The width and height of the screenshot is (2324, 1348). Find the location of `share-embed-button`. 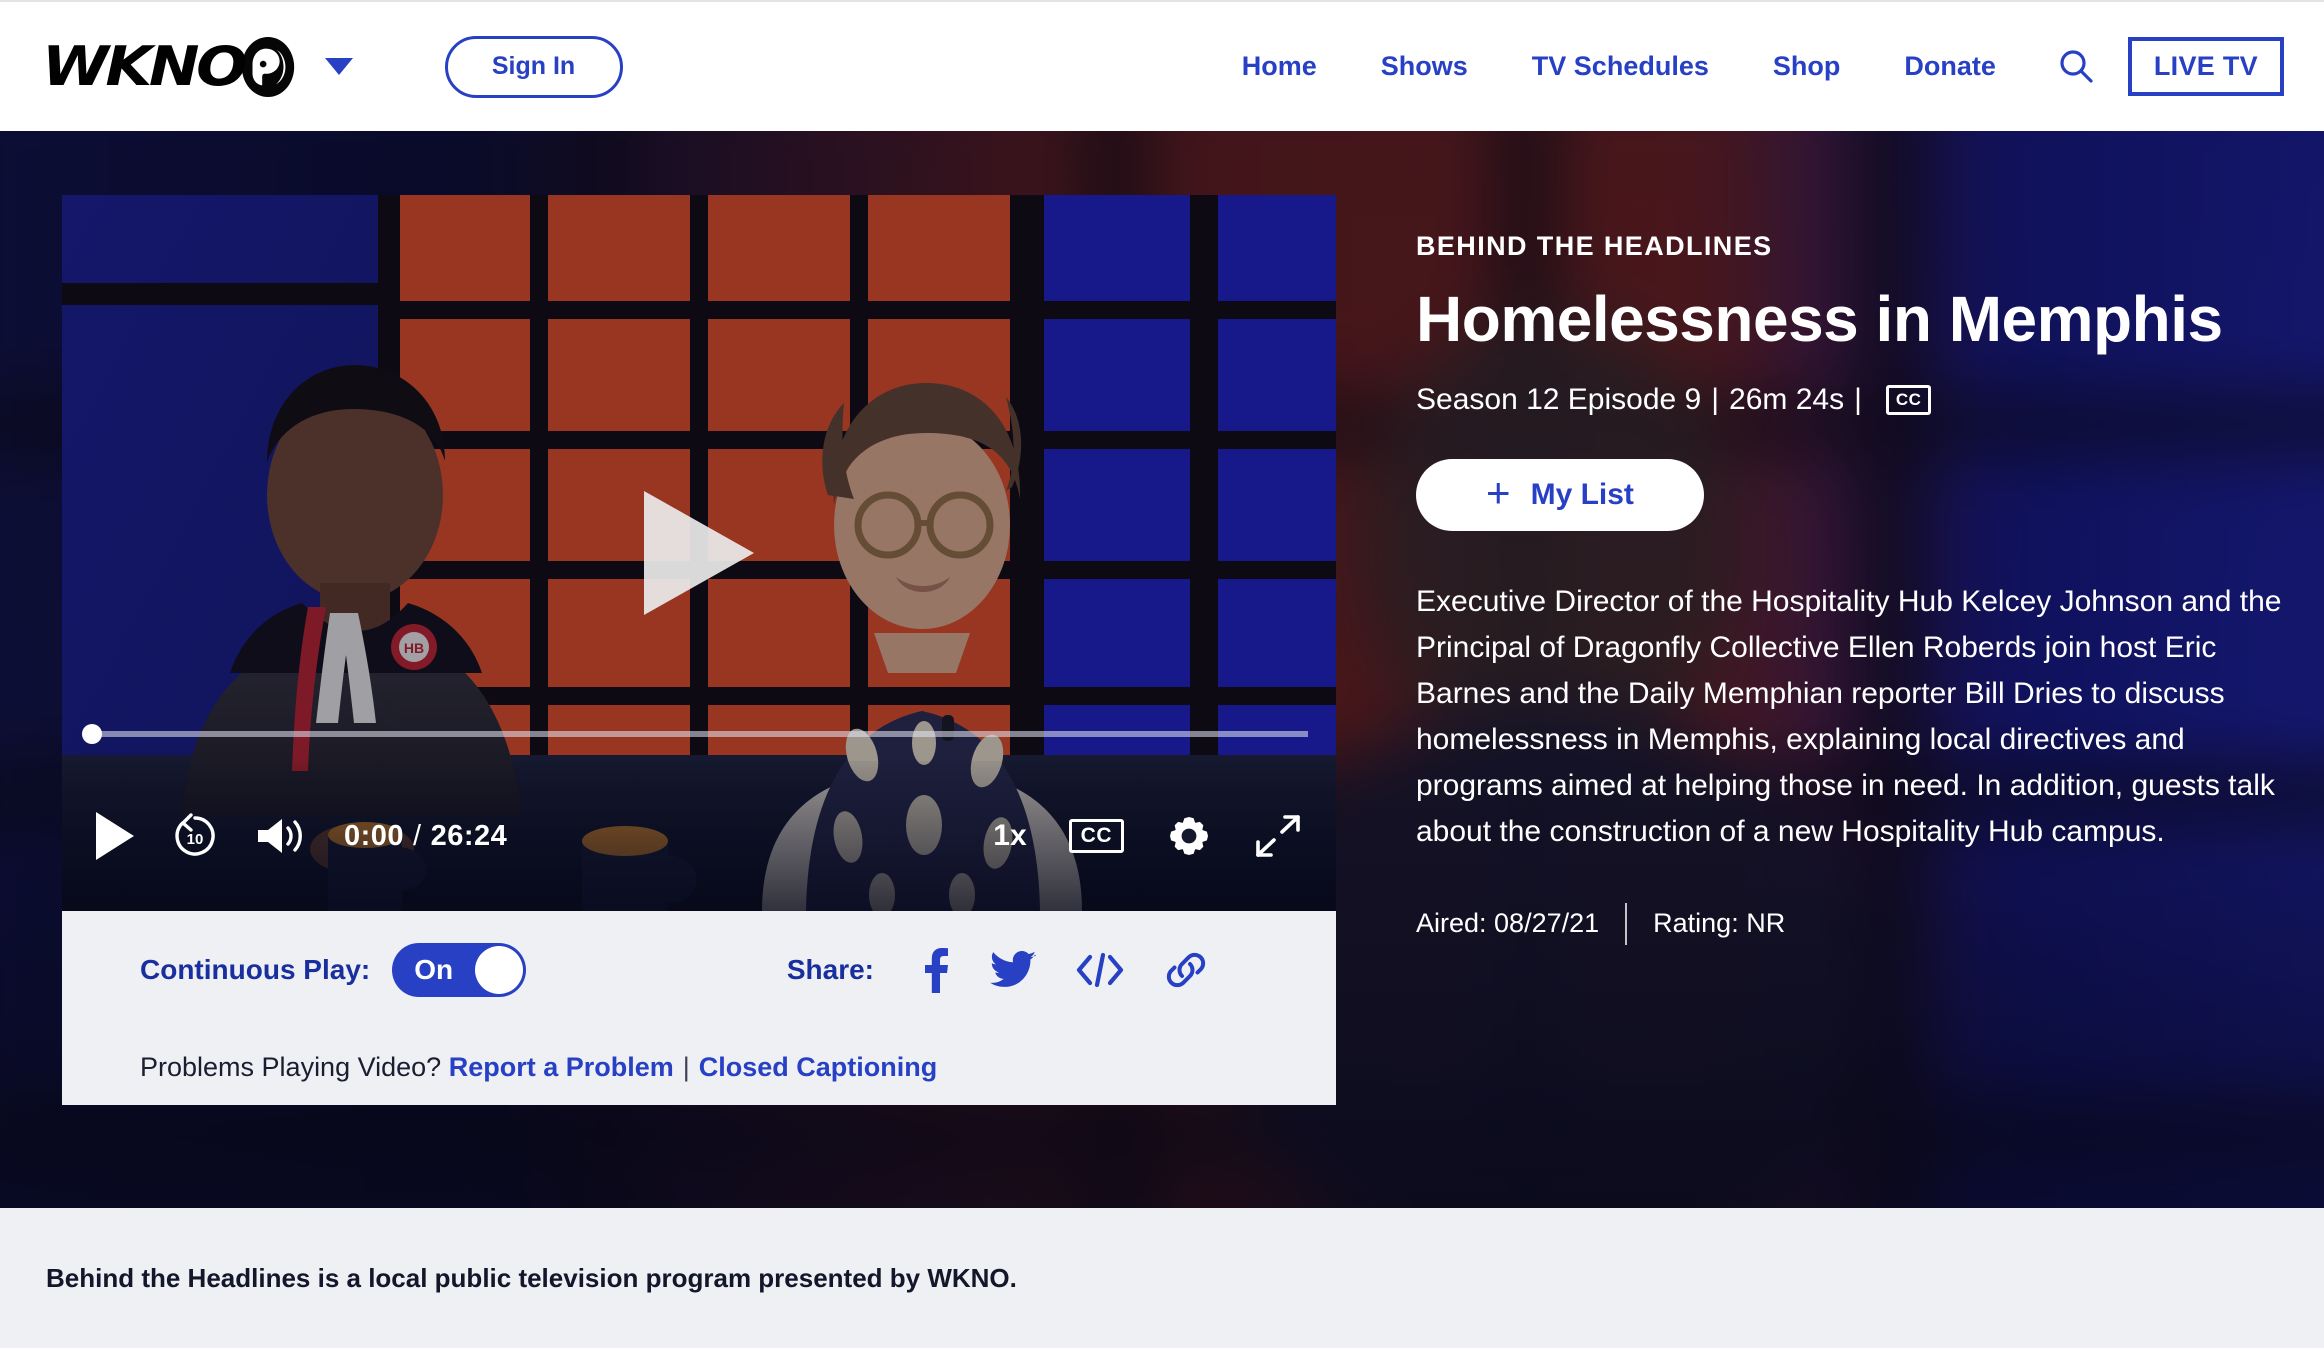

share-embed-button is located at coordinates (1100, 970).